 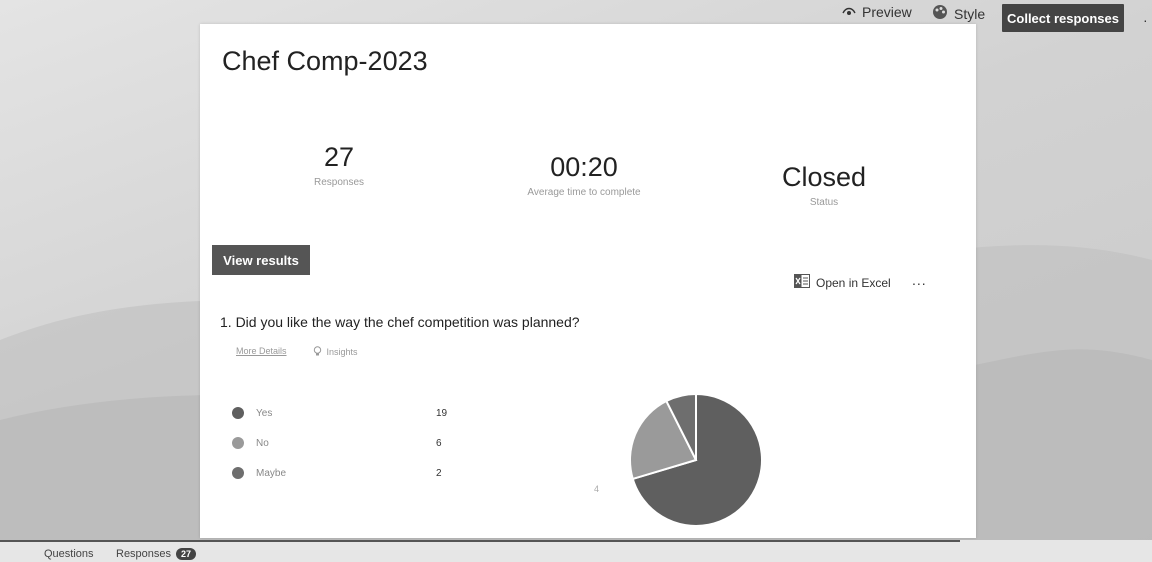 I want to click on stat-label: Average time to complete, so click(x=584, y=192).